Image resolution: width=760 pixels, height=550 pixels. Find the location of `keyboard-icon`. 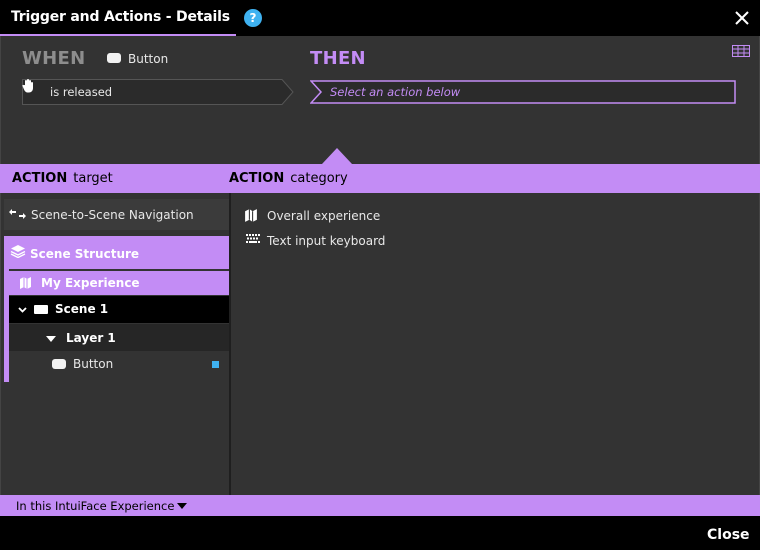

keyboard-icon is located at coordinates (253, 238).